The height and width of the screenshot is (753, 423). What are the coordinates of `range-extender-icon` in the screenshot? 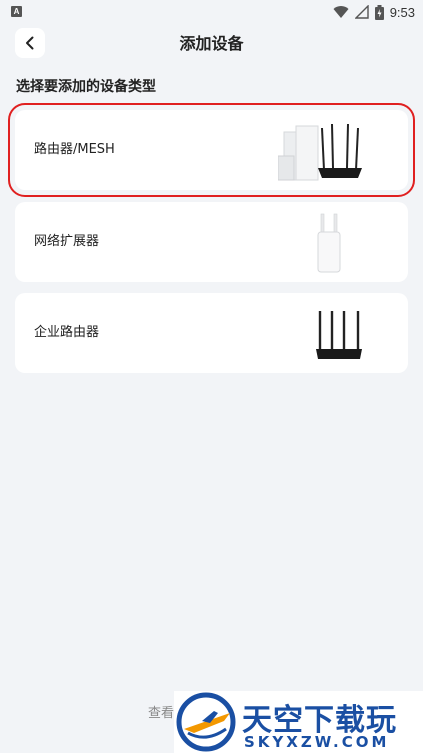 It's located at (329, 243).